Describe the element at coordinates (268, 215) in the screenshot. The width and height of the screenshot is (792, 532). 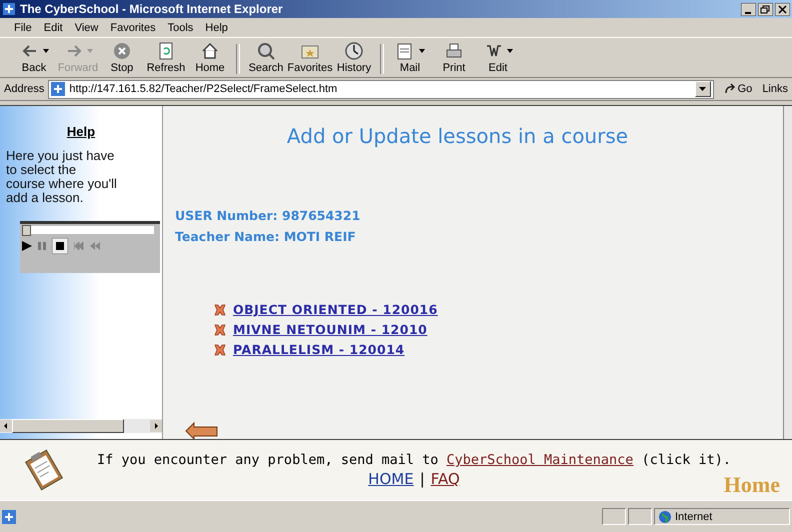
I see `user-number: USER Number: 987654321` at that location.